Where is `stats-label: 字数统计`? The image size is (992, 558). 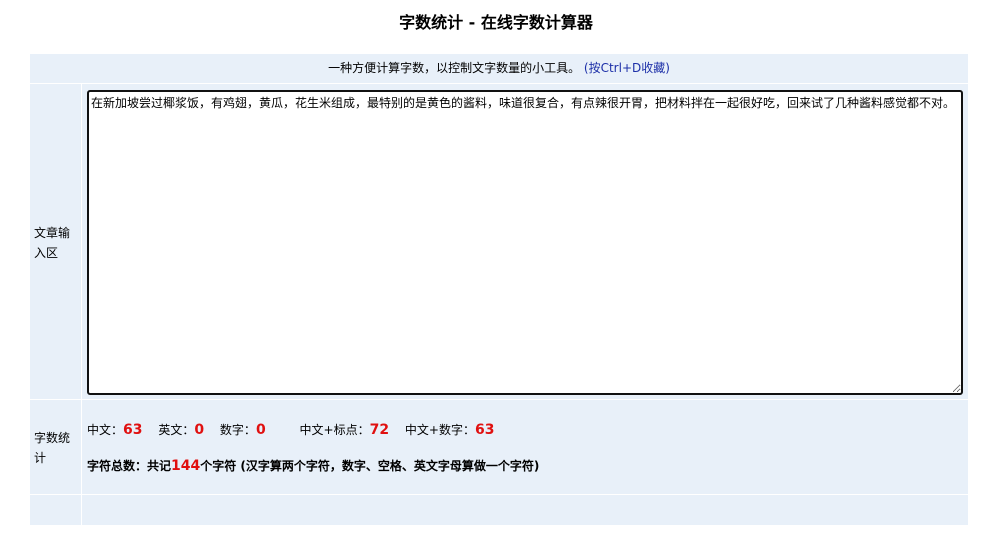
stats-label: 字数统计 is located at coordinates (52, 448).